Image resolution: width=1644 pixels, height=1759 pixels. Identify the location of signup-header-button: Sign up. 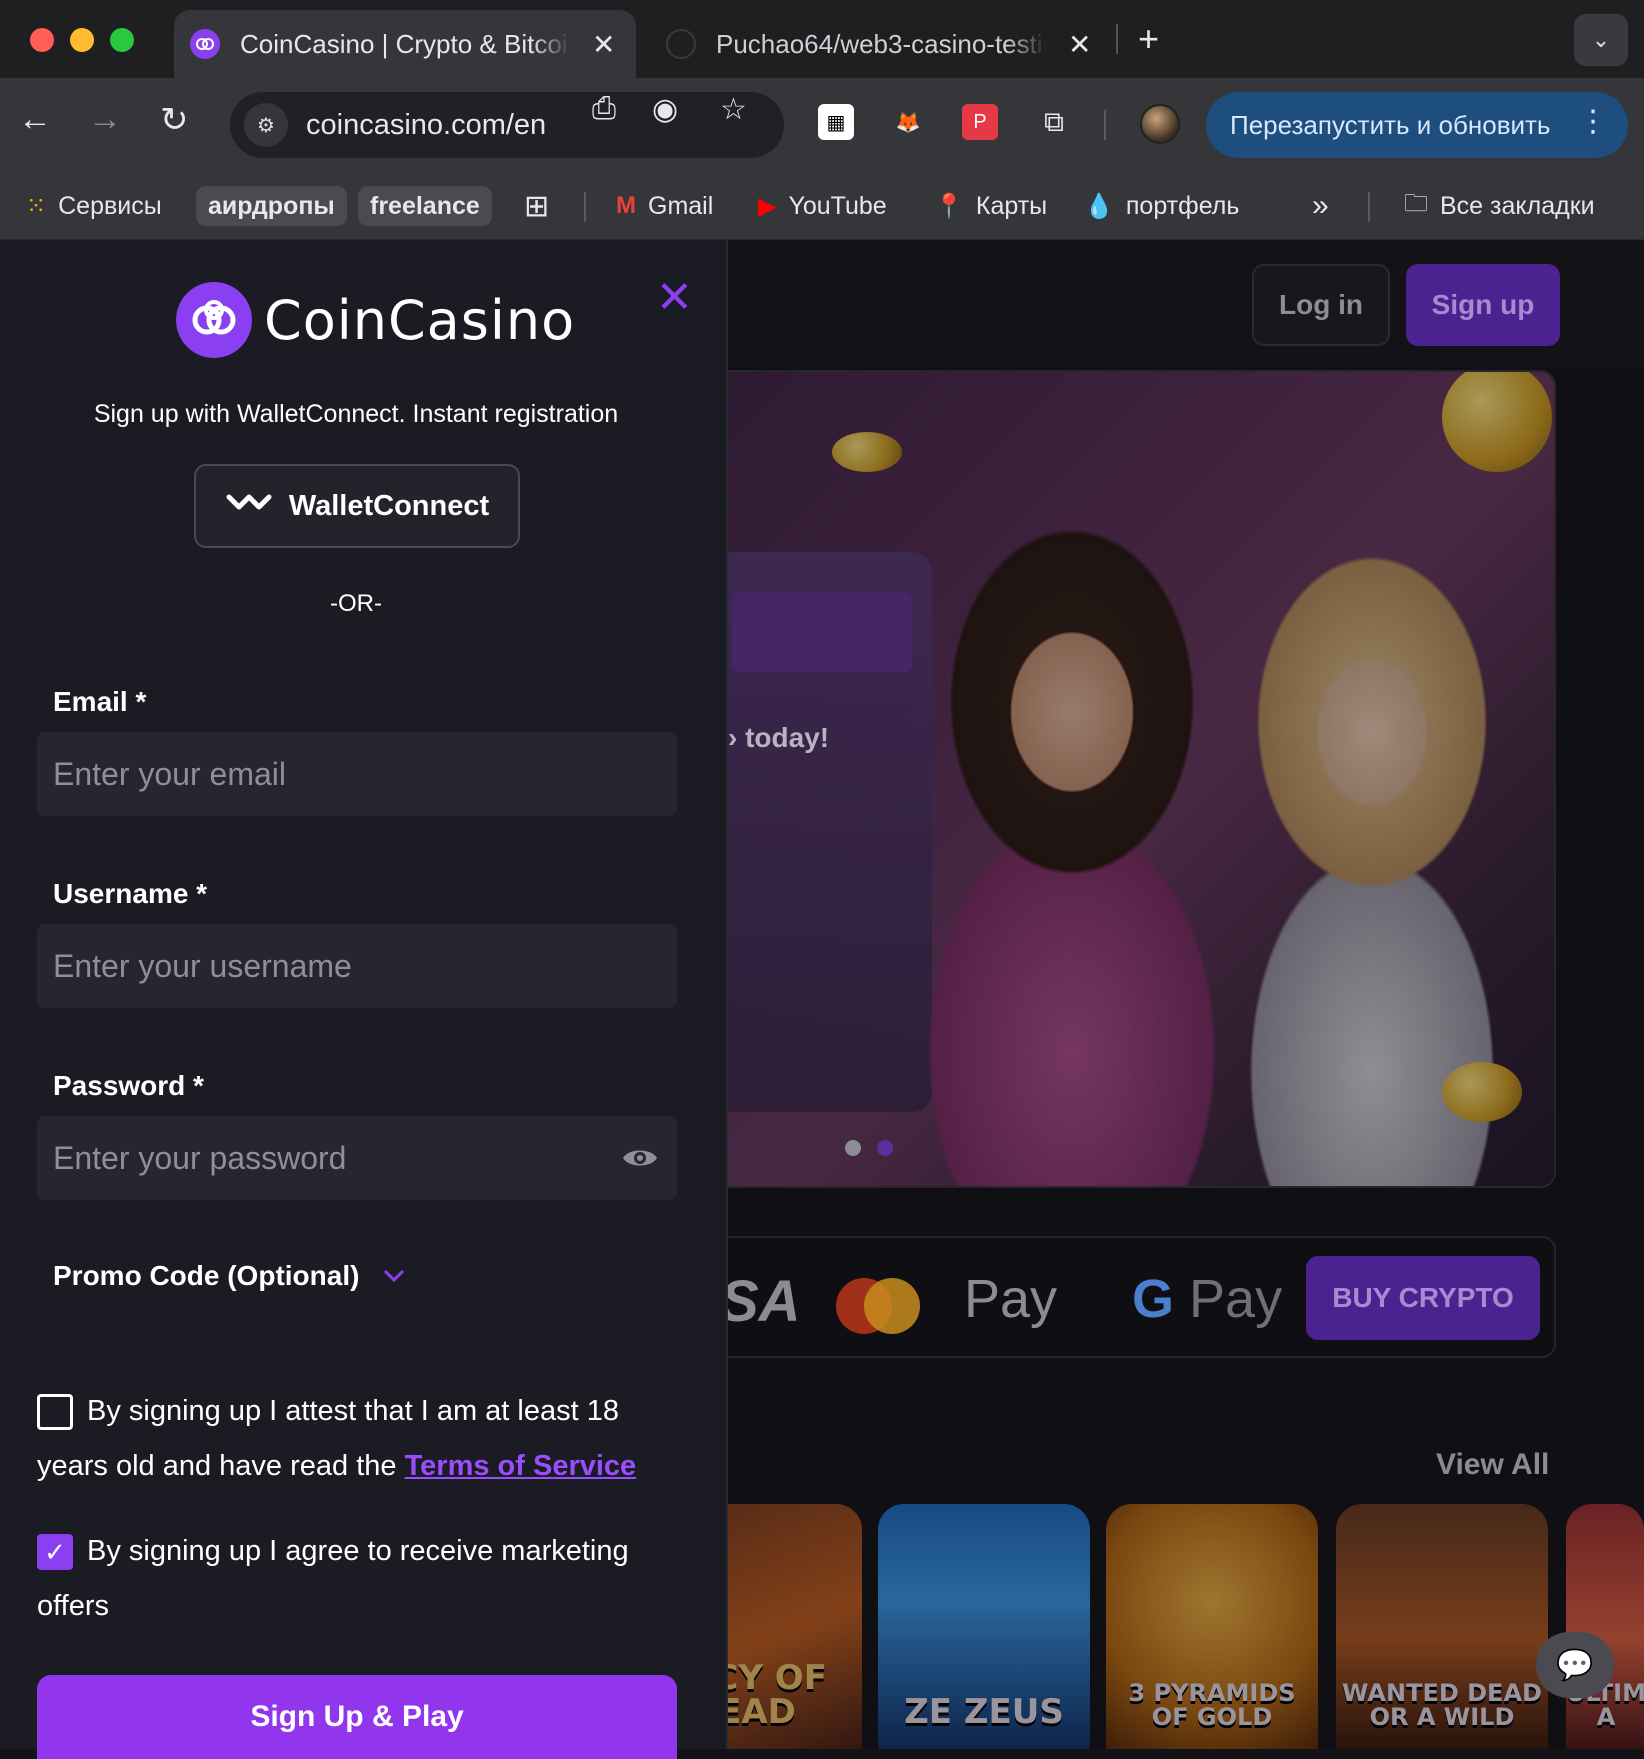
(1483, 305).